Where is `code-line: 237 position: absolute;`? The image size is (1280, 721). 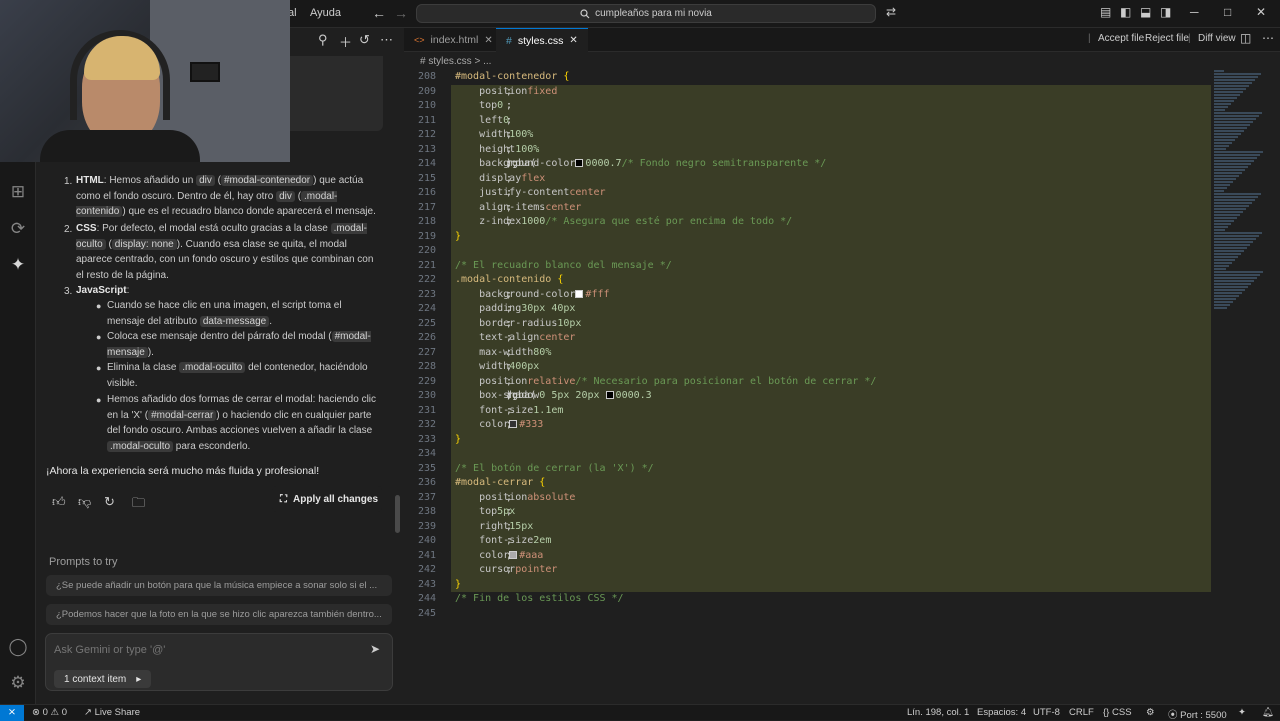
code-line: 237 position: absolute; is located at coordinates (842, 497).